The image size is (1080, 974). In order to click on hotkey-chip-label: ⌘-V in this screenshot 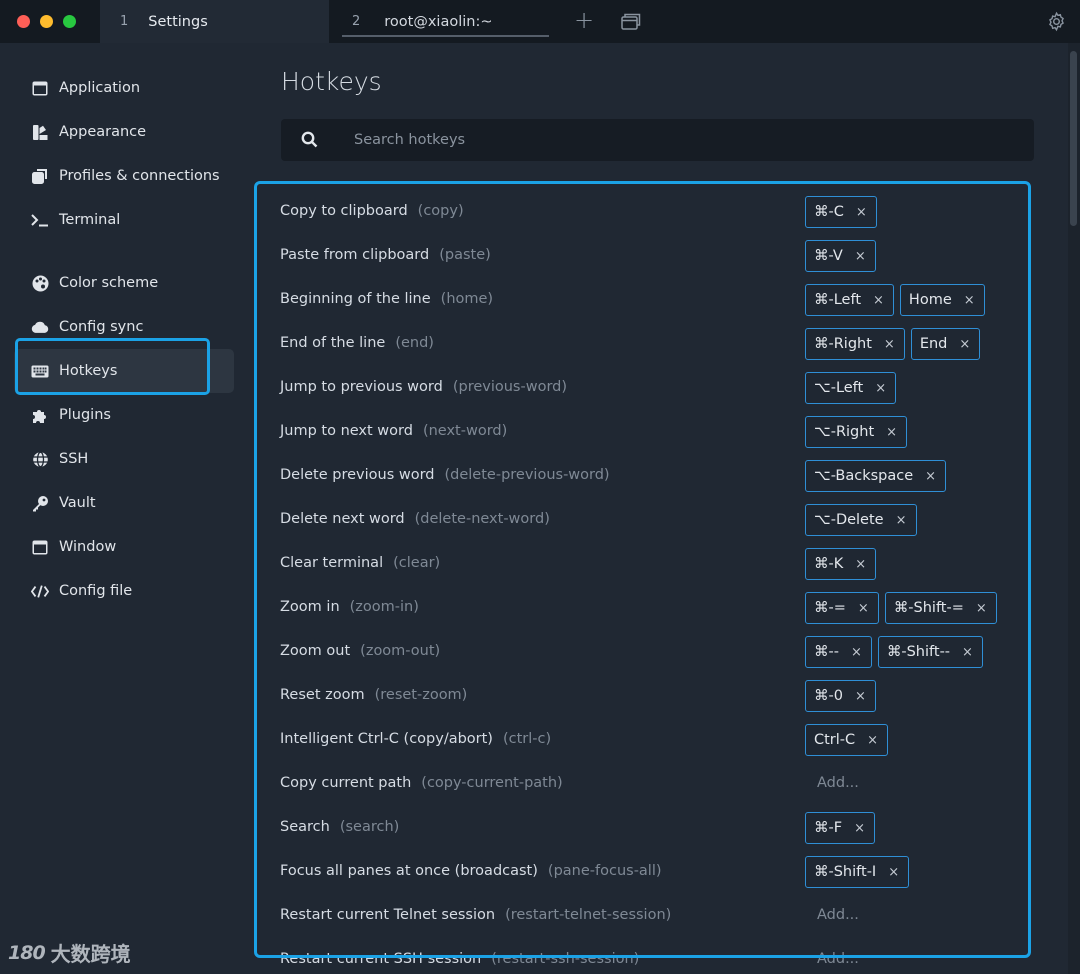, I will do `click(828, 256)`.